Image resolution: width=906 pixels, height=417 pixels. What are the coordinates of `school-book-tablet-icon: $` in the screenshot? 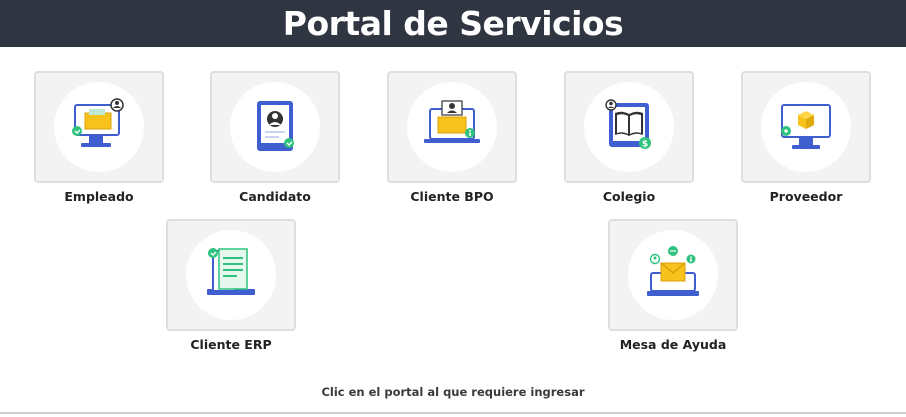 It's located at (628, 124).